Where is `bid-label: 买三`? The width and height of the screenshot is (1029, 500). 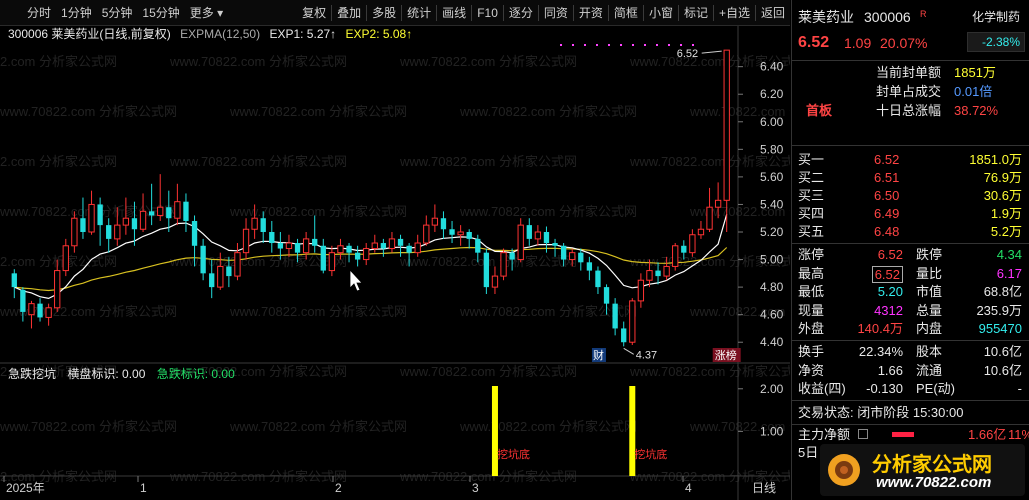
bid-label: 买三 is located at coordinates (811, 195).